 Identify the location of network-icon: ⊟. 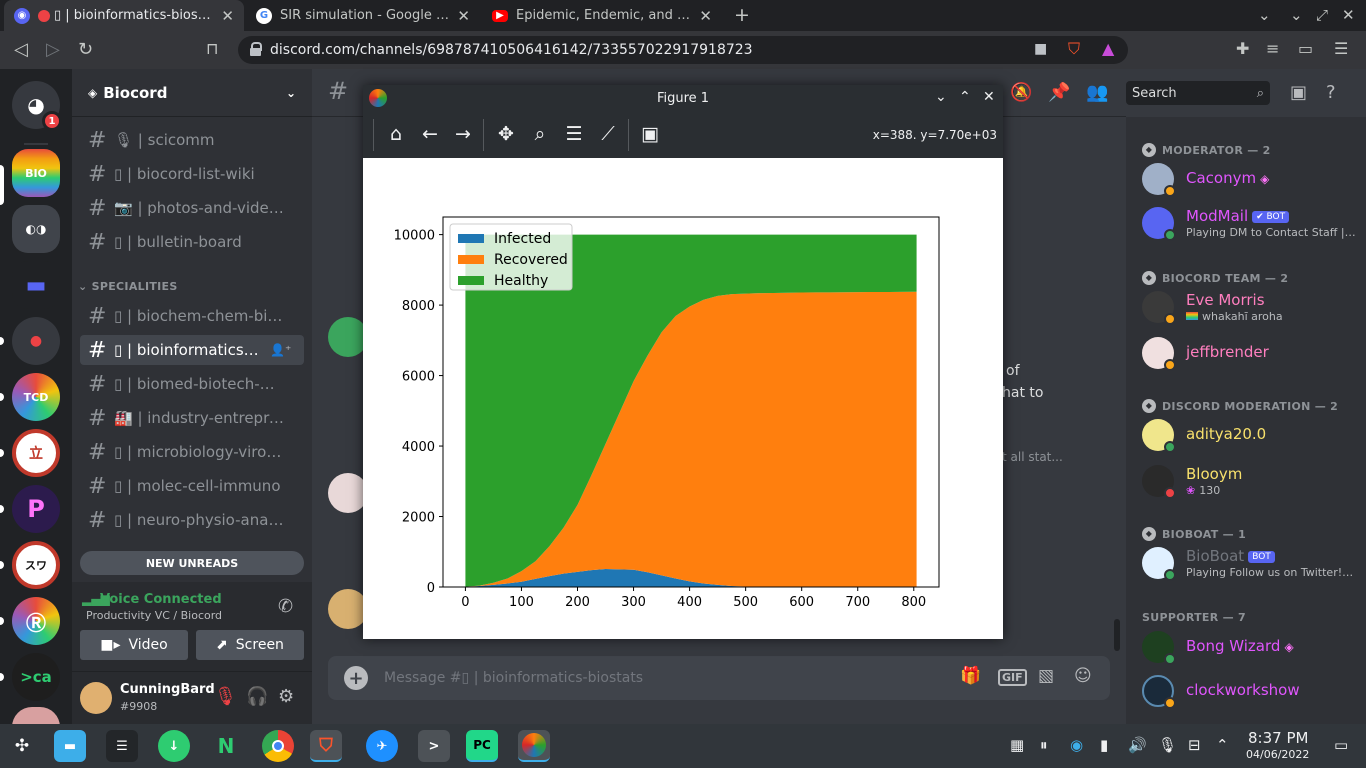
(1194, 745).